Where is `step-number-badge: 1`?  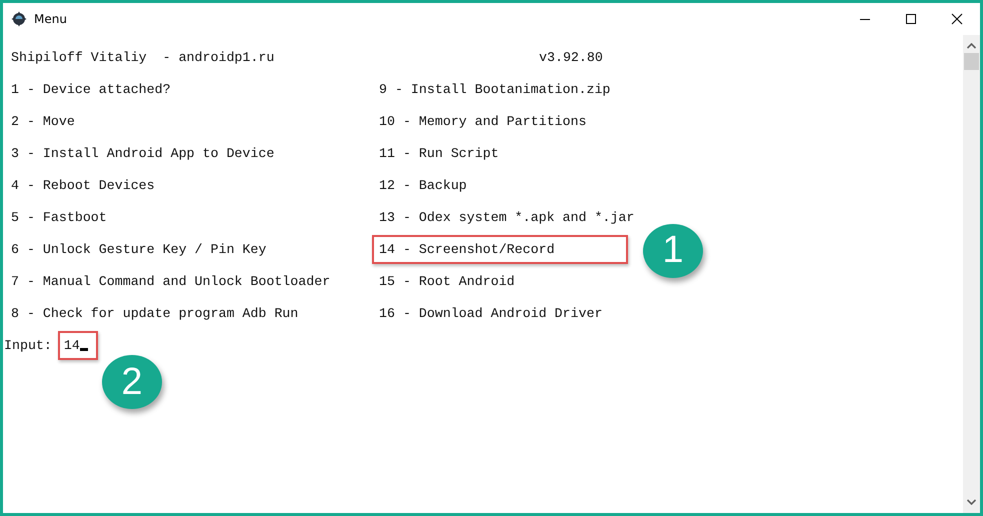 step-number-badge: 1 is located at coordinates (673, 251).